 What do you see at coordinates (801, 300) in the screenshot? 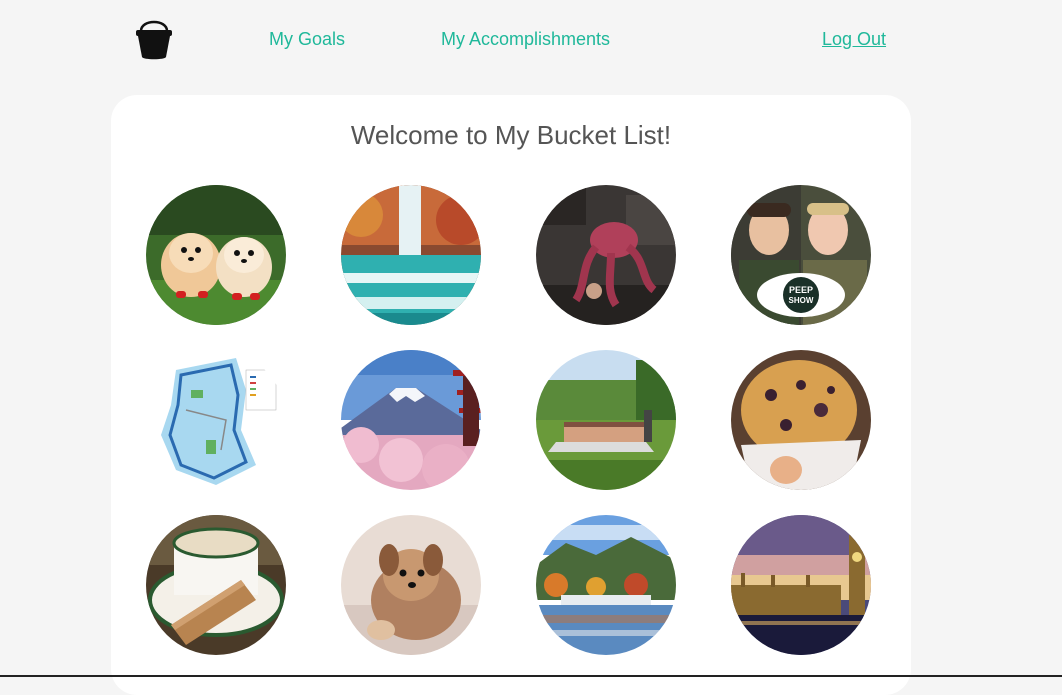
I see `svg-text: SHOW` at bounding box center [801, 300].